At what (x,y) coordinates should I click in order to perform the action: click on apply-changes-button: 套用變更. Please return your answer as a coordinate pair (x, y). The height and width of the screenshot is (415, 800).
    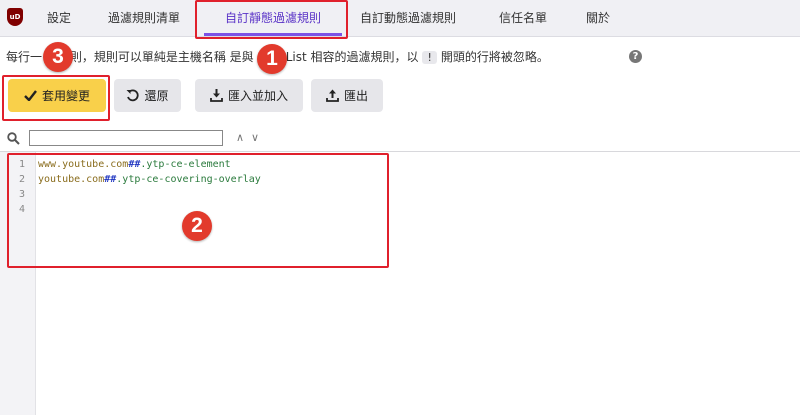
    Looking at the image, I should click on (57, 95).